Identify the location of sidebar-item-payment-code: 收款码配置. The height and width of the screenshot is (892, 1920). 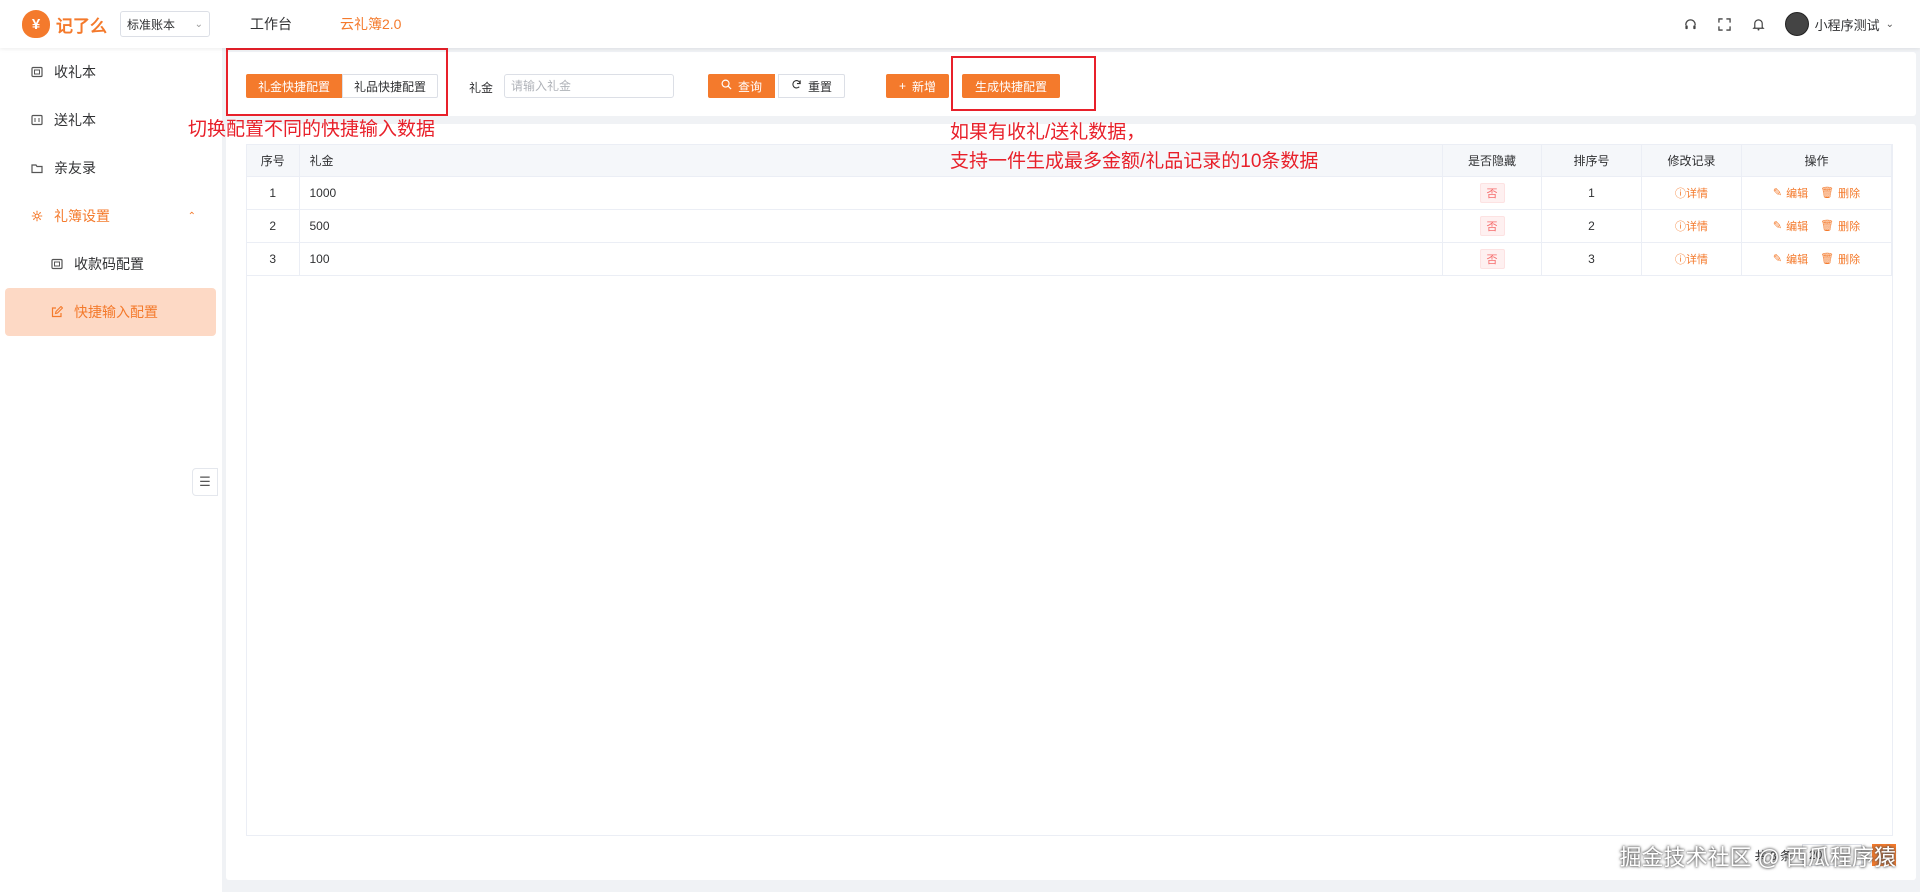
(111, 264).